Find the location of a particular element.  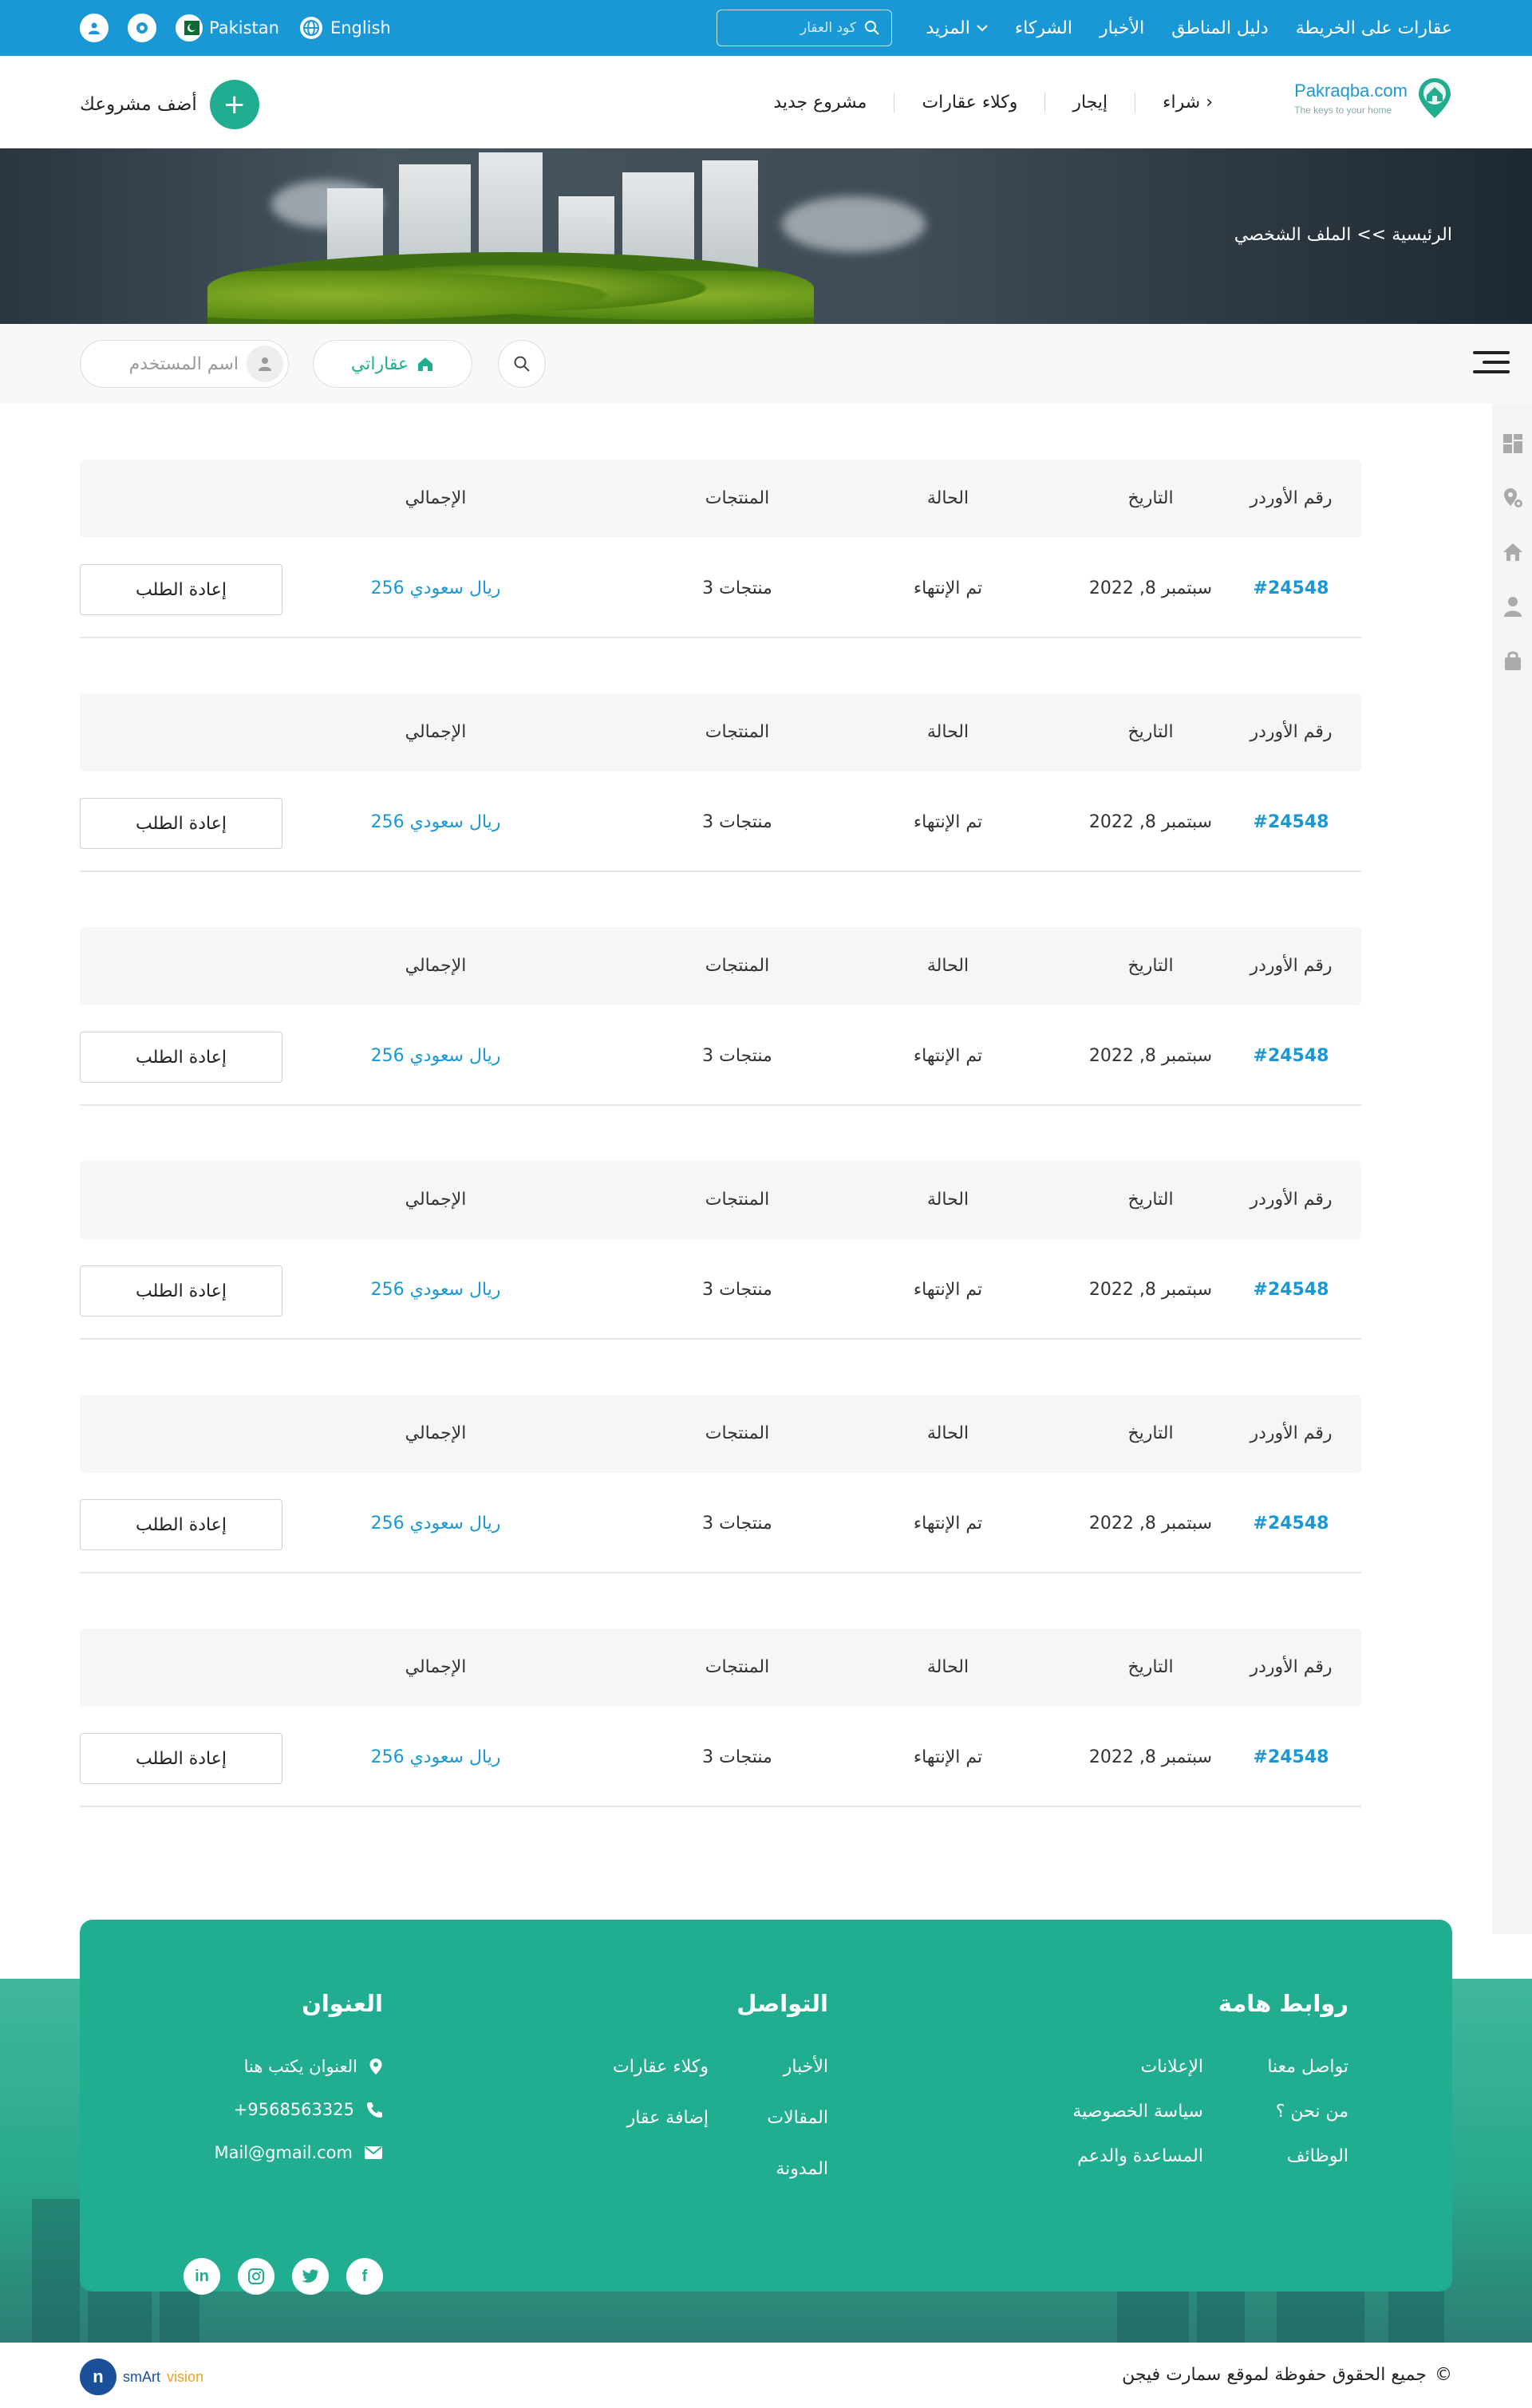

instagram-icon is located at coordinates (256, 2276).